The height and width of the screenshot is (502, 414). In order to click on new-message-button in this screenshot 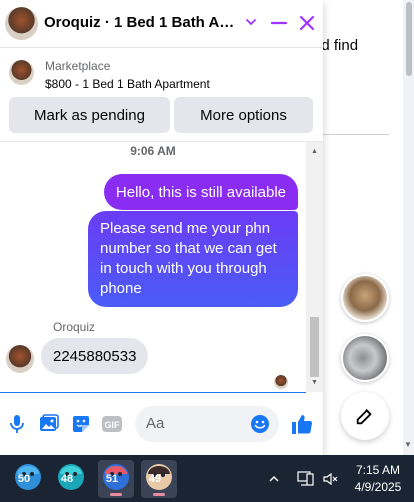, I will do `click(365, 416)`.